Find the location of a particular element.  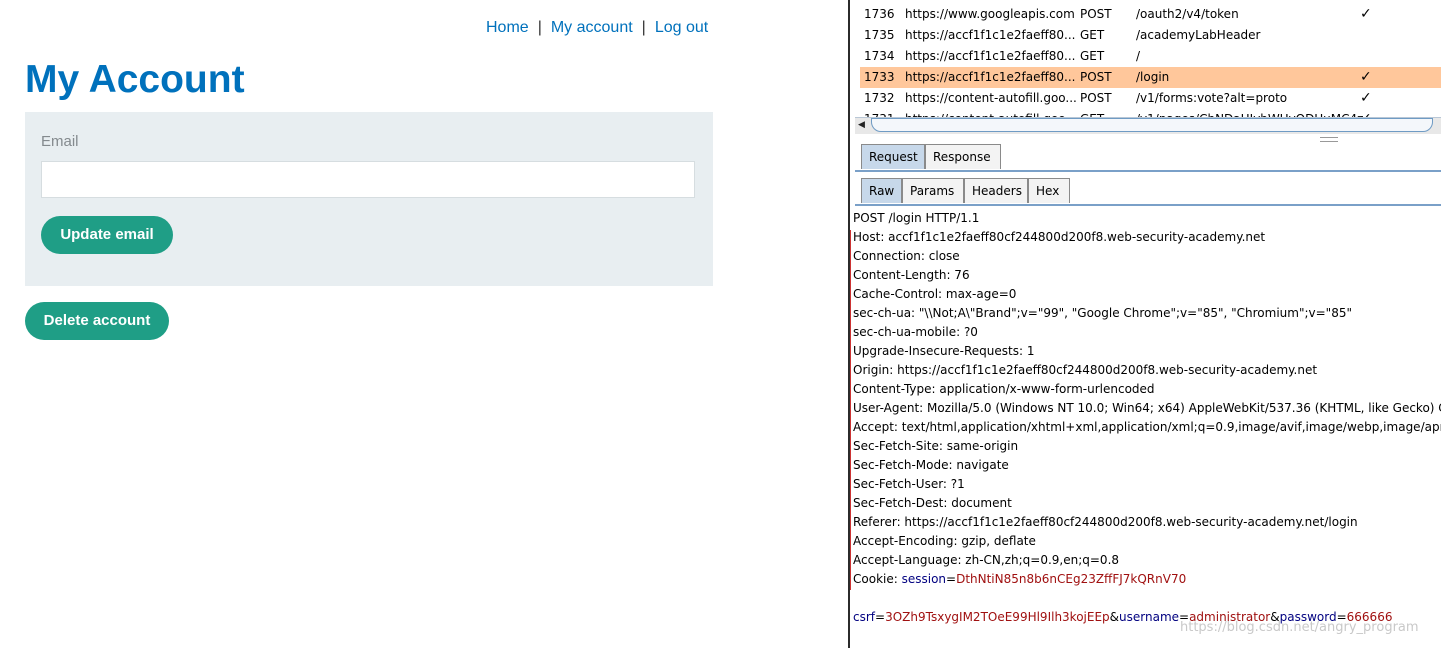

header-line: Sec-Fetch-Dest: document is located at coordinates (932, 503).